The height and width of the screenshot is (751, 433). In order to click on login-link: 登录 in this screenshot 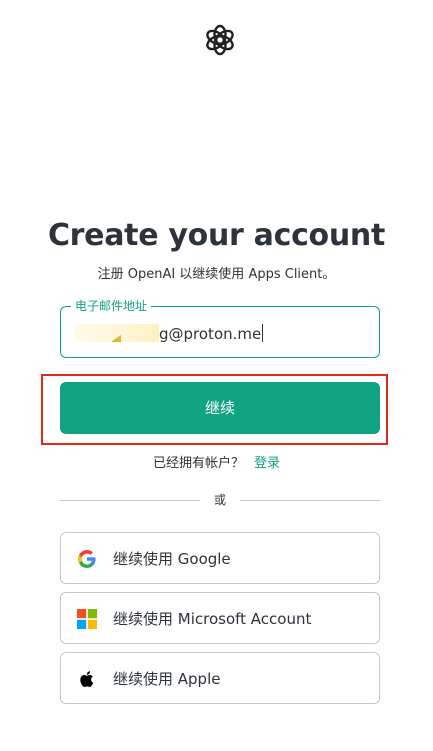, I will do `click(267, 463)`.